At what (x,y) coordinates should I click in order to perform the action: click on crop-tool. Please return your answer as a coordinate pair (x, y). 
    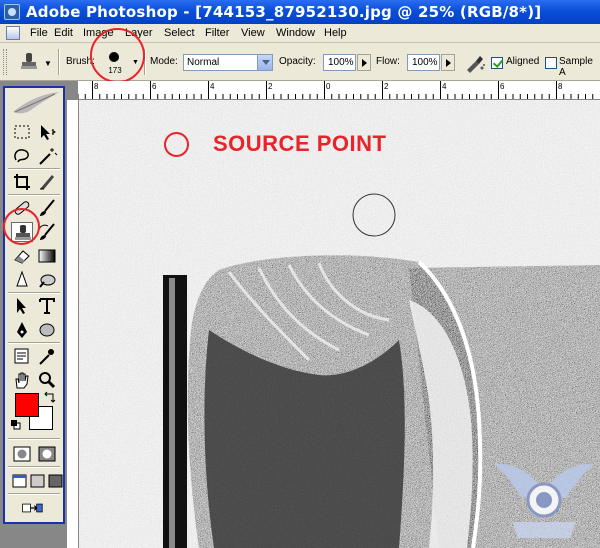
    Looking at the image, I should click on (22, 182).